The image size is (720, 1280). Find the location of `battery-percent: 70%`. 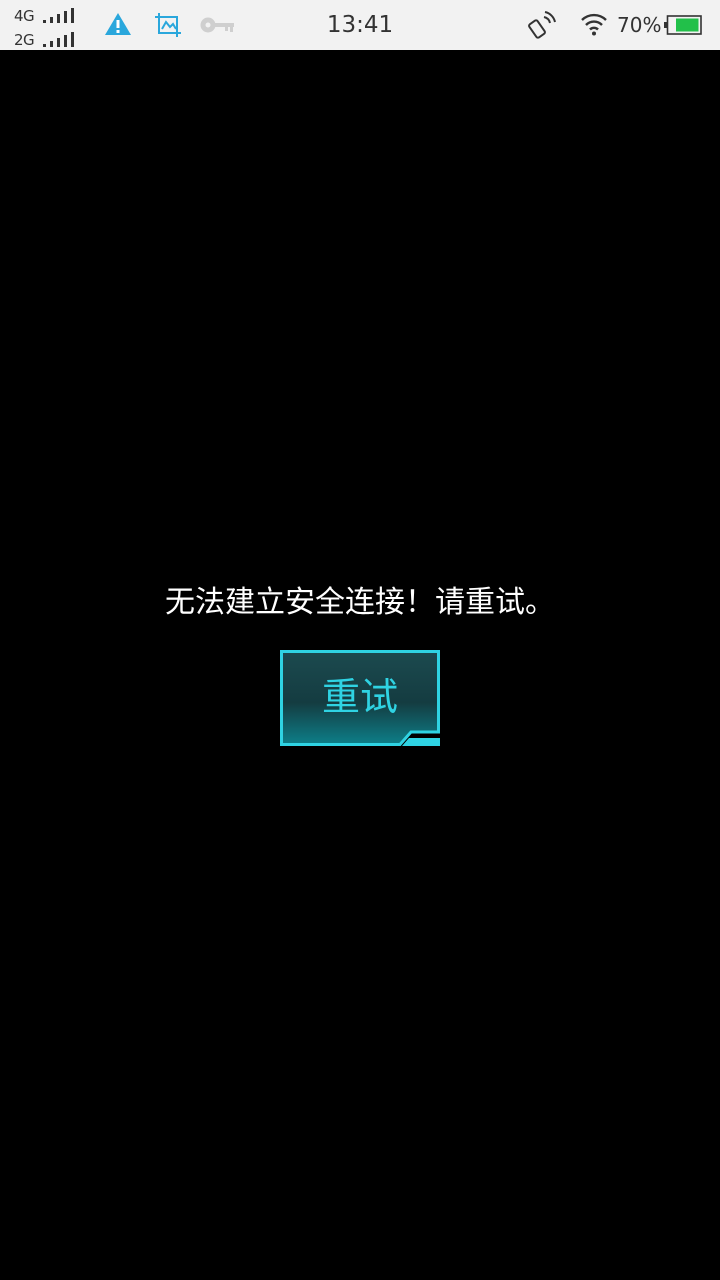

battery-percent: 70% is located at coordinates (639, 25).